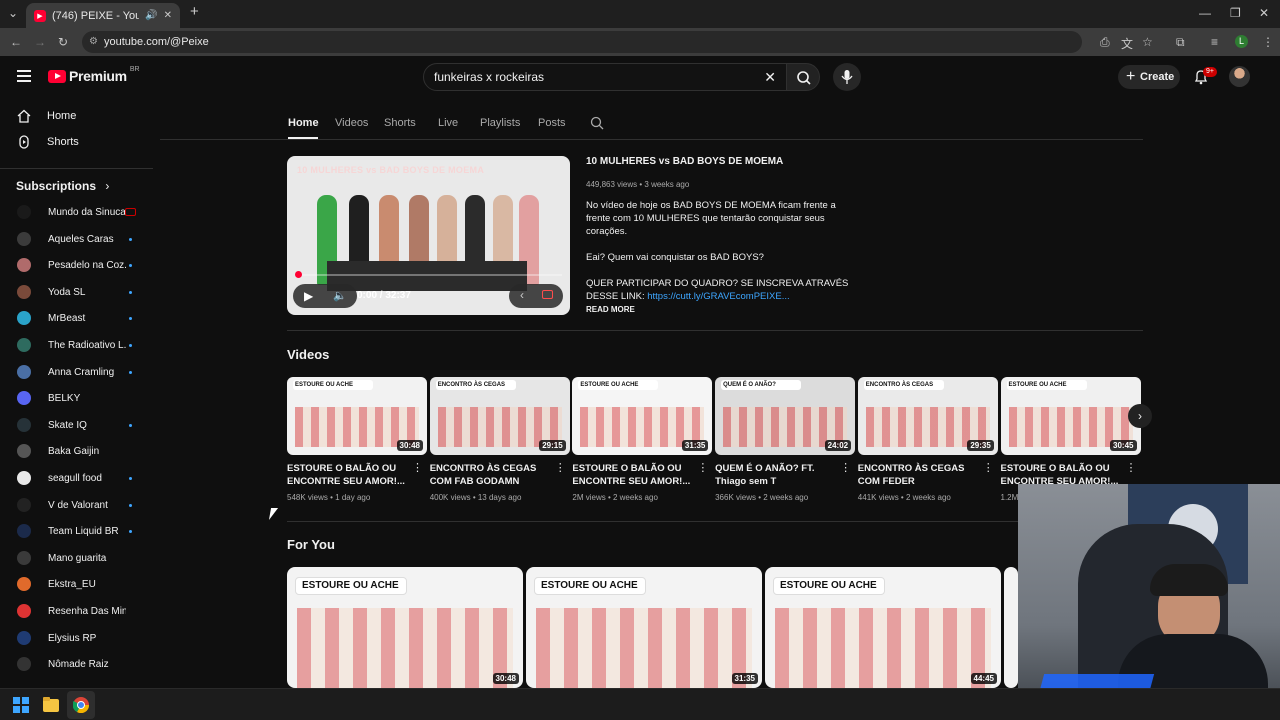 Image resolution: width=1280 pixels, height=720 pixels. What do you see at coordinates (308, 296) in the screenshot?
I see `play-icon: ▶` at bounding box center [308, 296].